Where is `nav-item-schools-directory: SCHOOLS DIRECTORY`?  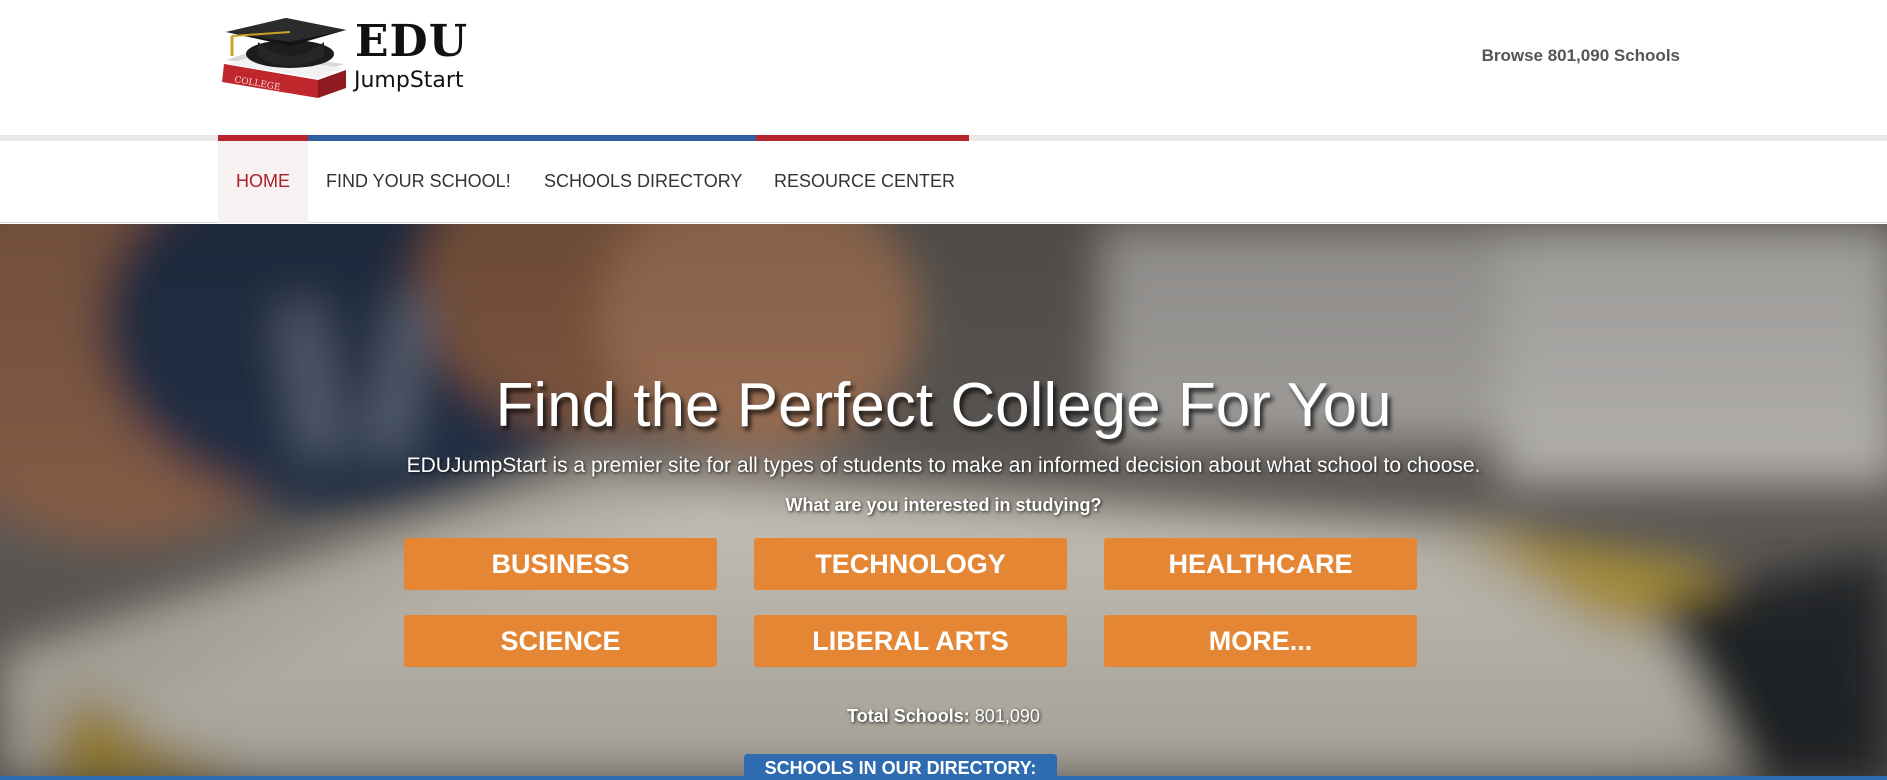
nav-item-schools-directory: SCHOOLS DIRECTORY is located at coordinates (643, 182).